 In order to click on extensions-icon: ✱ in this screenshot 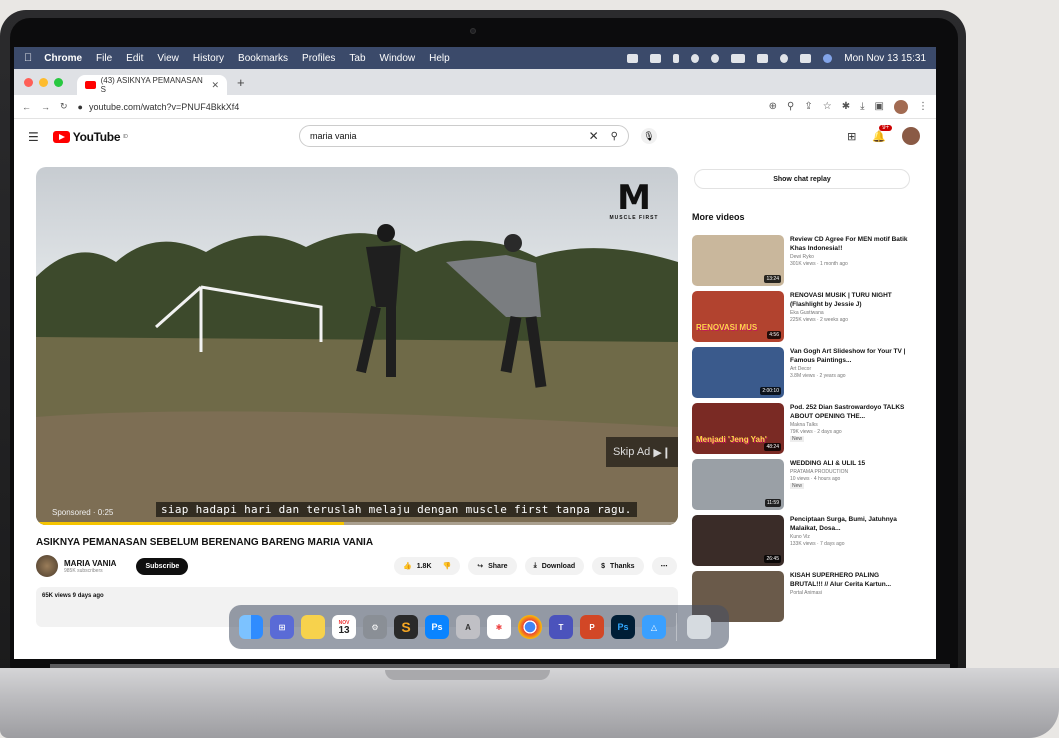, I will do `click(846, 106)`.